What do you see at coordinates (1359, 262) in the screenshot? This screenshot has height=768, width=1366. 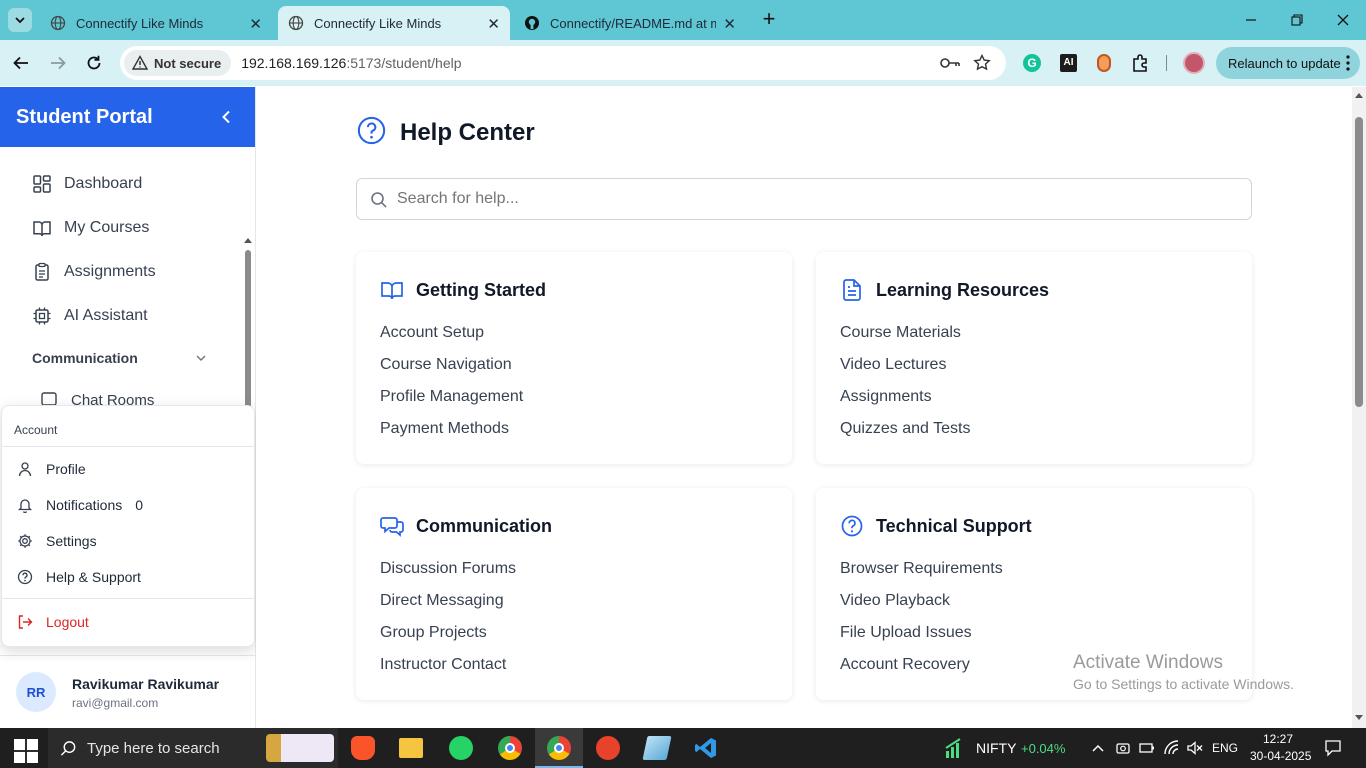 I see `scrollbar-thumb` at bounding box center [1359, 262].